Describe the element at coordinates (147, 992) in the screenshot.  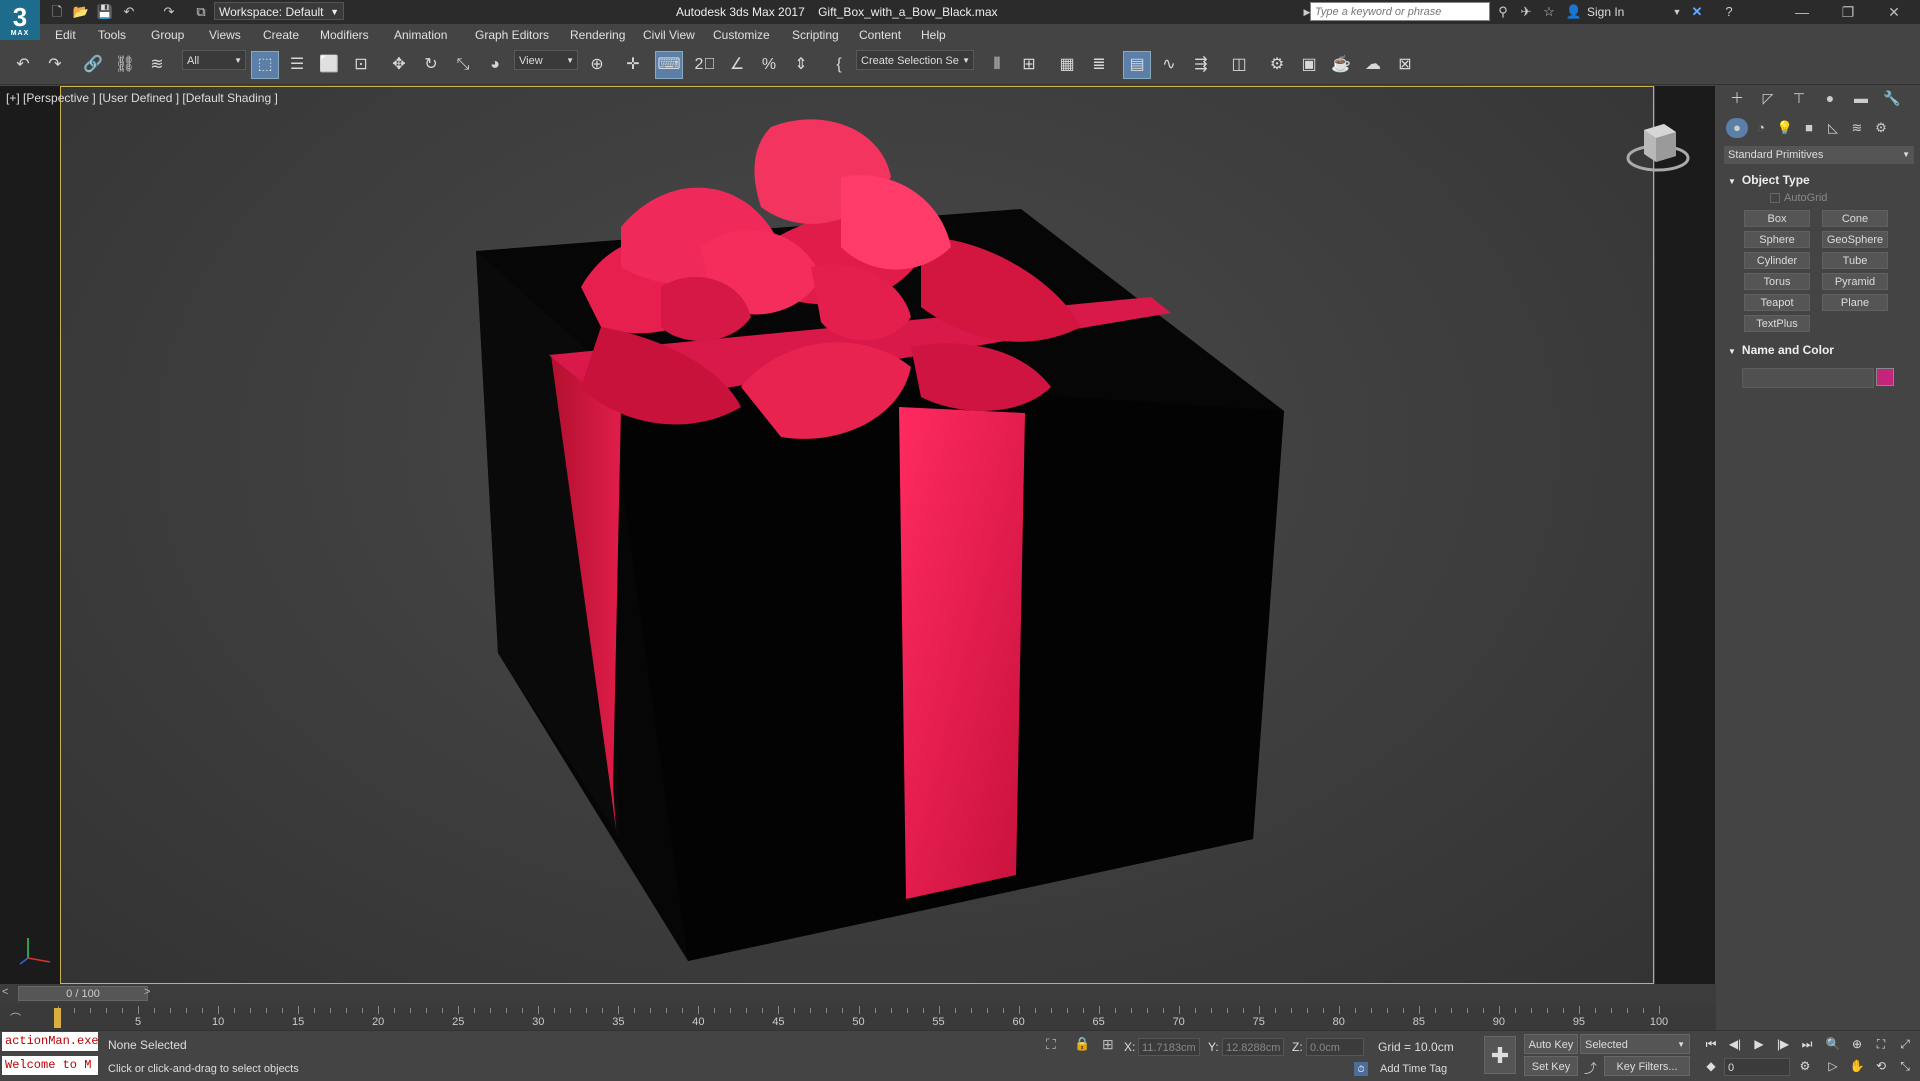
I see `time-slider-next-icon: >` at that location.